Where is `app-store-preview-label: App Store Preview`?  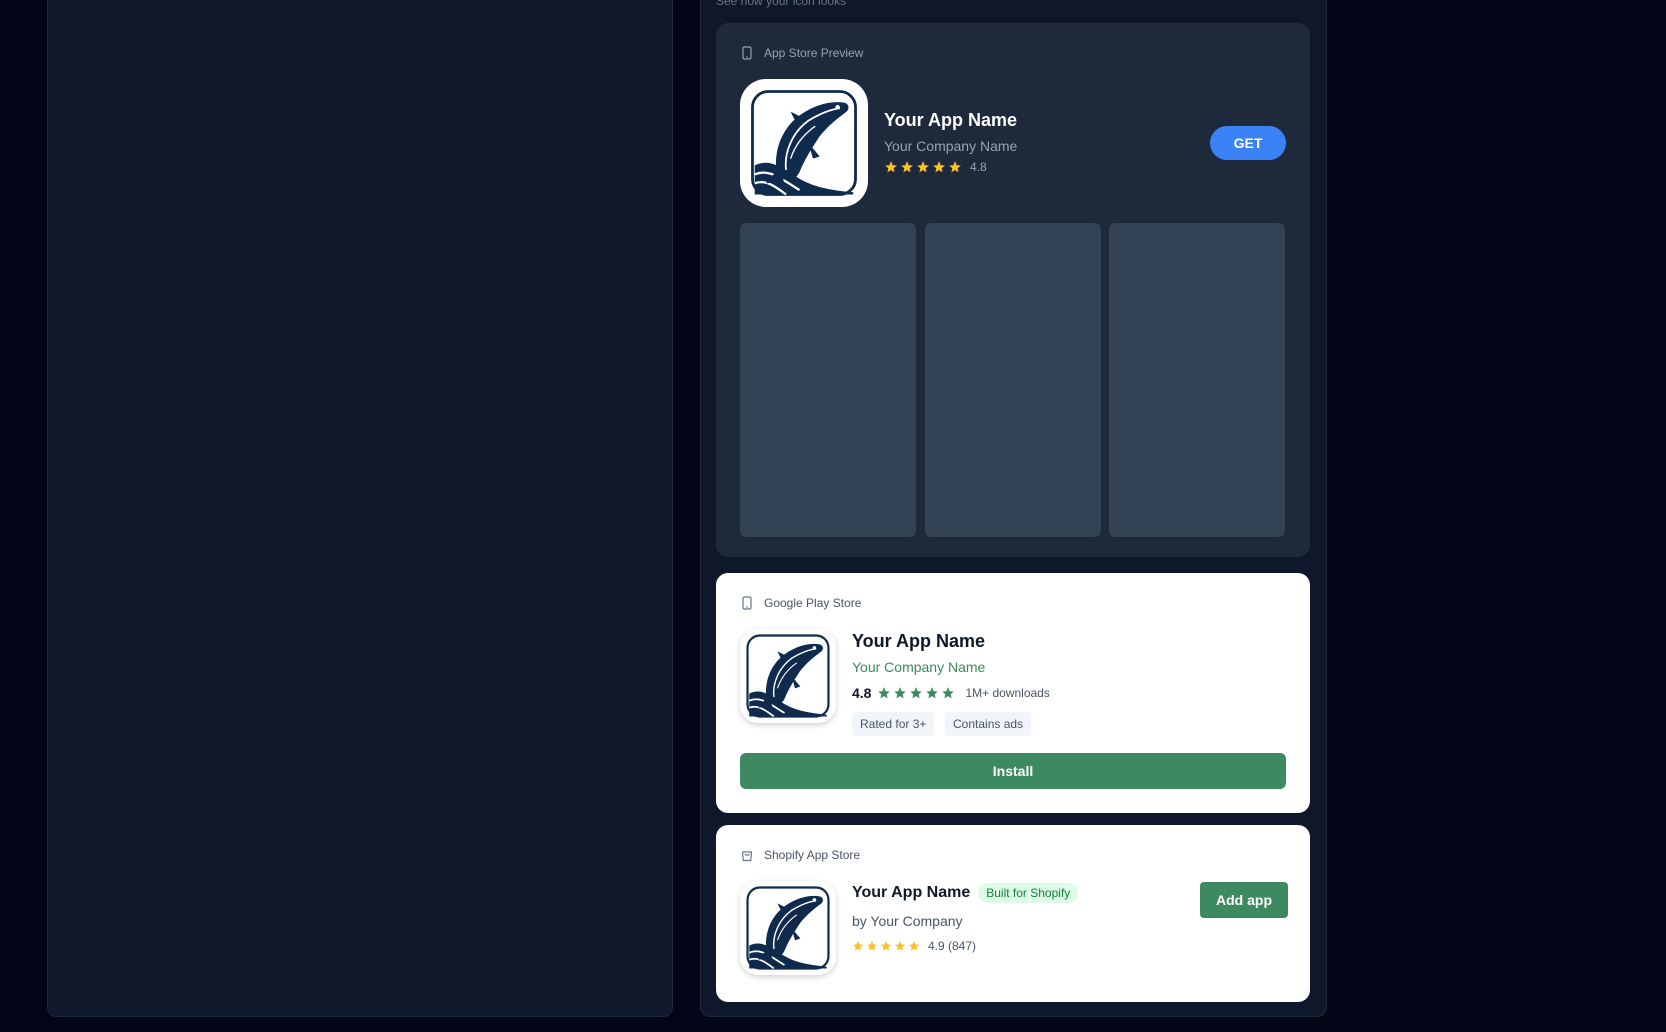 app-store-preview-label: App Store Preview is located at coordinates (814, 53).